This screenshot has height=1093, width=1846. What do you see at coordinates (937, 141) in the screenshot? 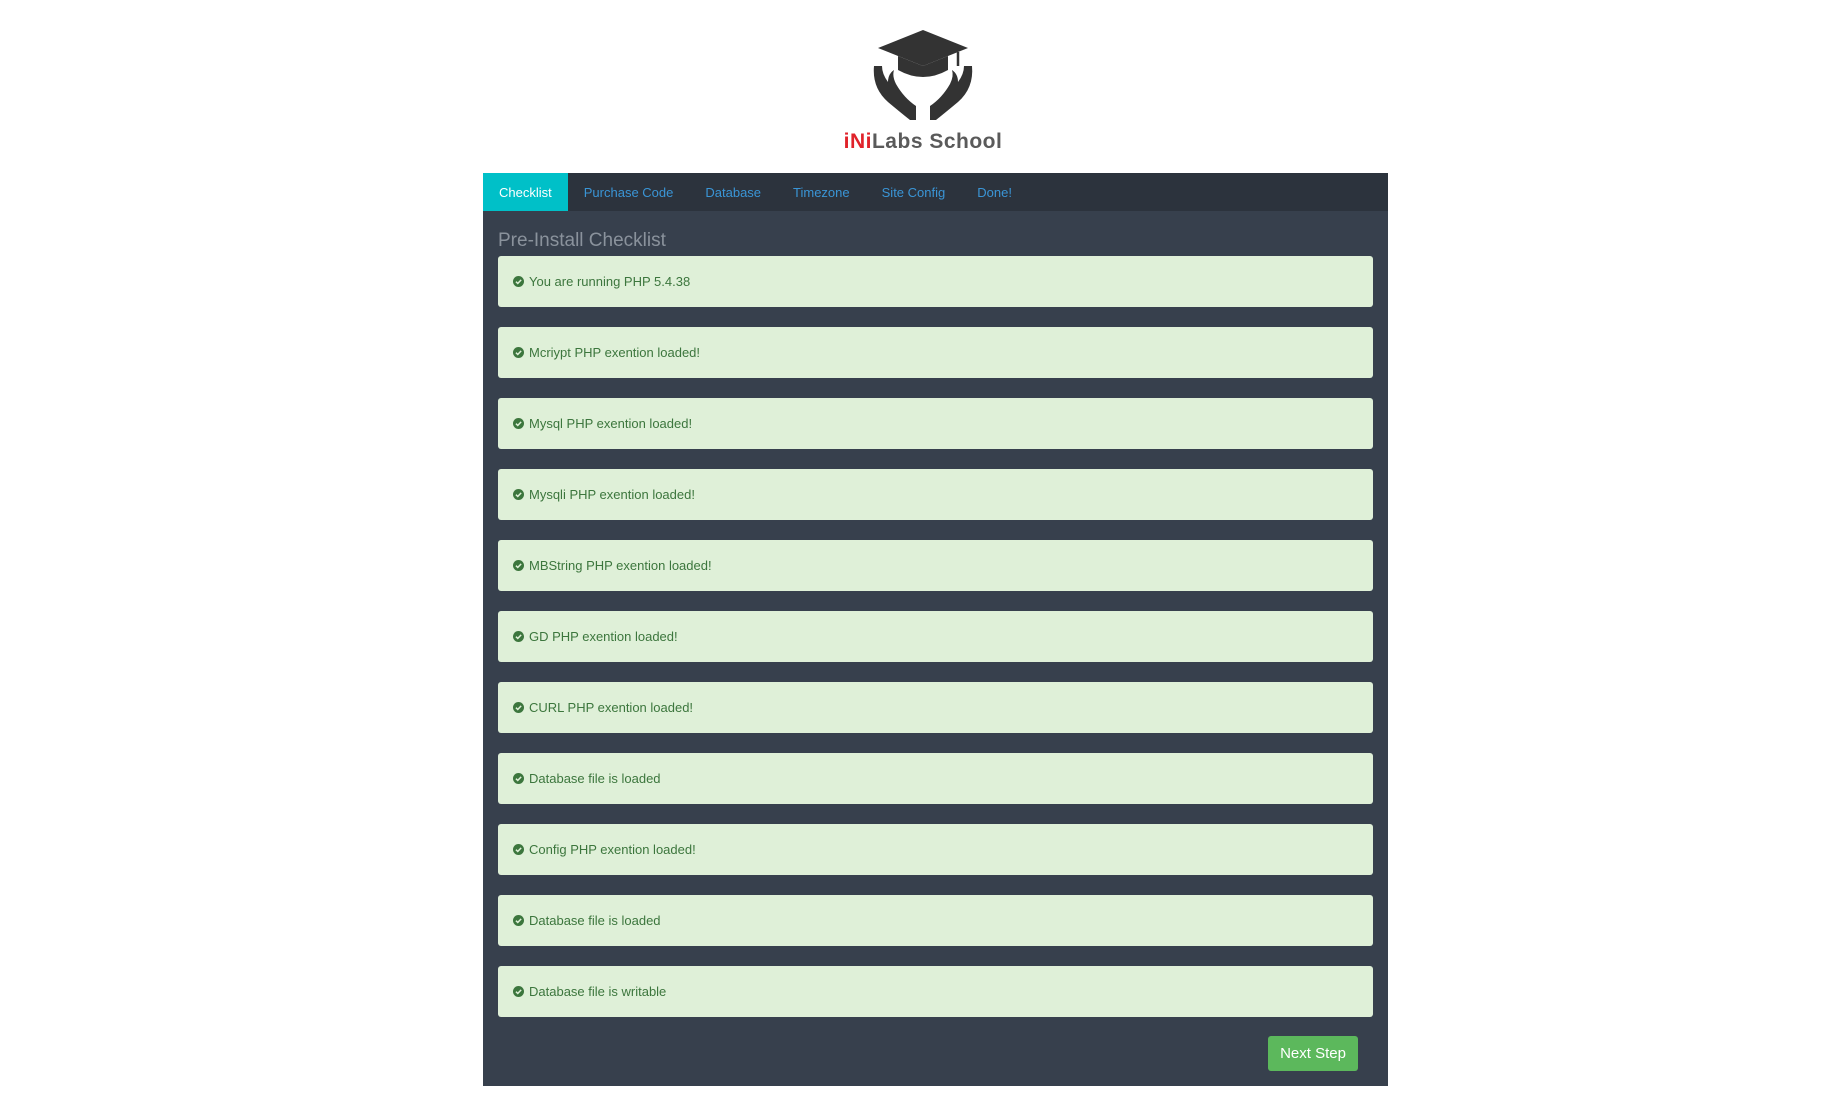
I see `brand-name-rest: Labs School` at bounding box center [937, 141].